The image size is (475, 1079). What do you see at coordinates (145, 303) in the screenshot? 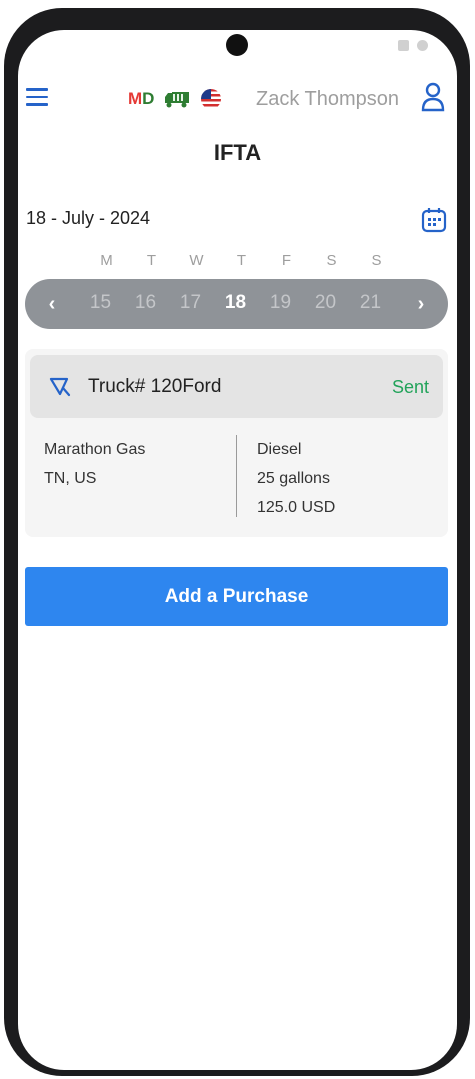
I see `day-16: 16` at bounding box center [145, 303].